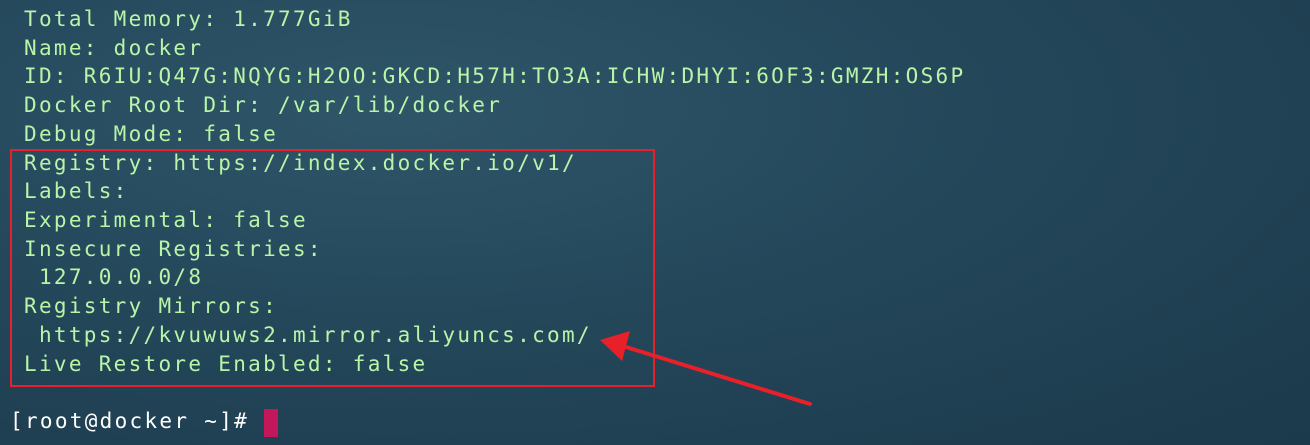 The width and height of the screenshot is (1310, 445). Describe the element at coordinates (151, 134) in the screenshot. I see `output-line-debug-mode: Debug Mode: false` at that location.